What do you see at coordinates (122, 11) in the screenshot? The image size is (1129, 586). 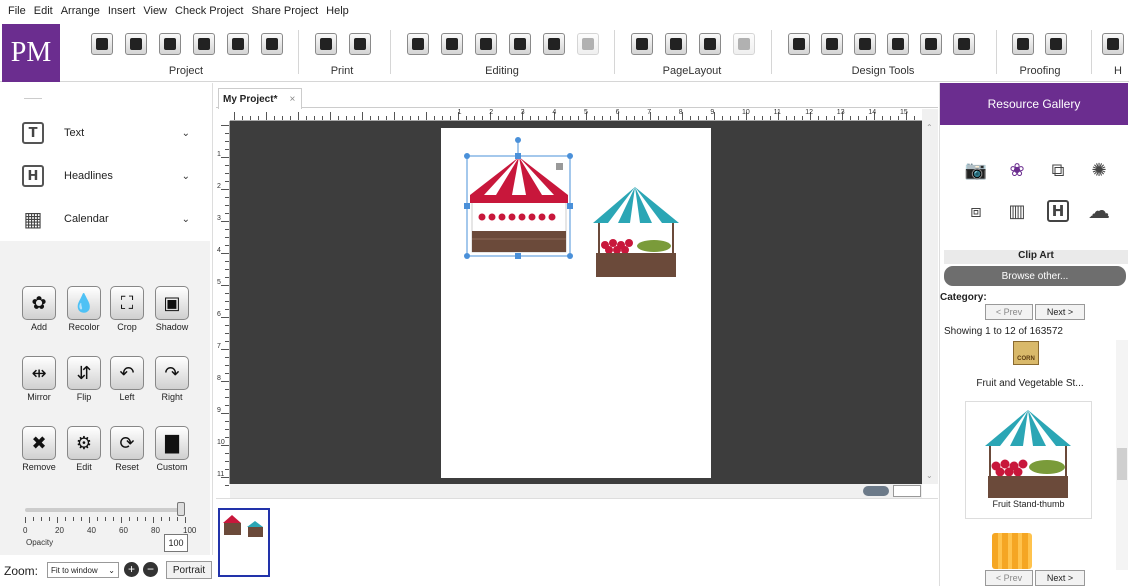 I see `menu-item-insert: Insert` at bounding box center [122, 11].